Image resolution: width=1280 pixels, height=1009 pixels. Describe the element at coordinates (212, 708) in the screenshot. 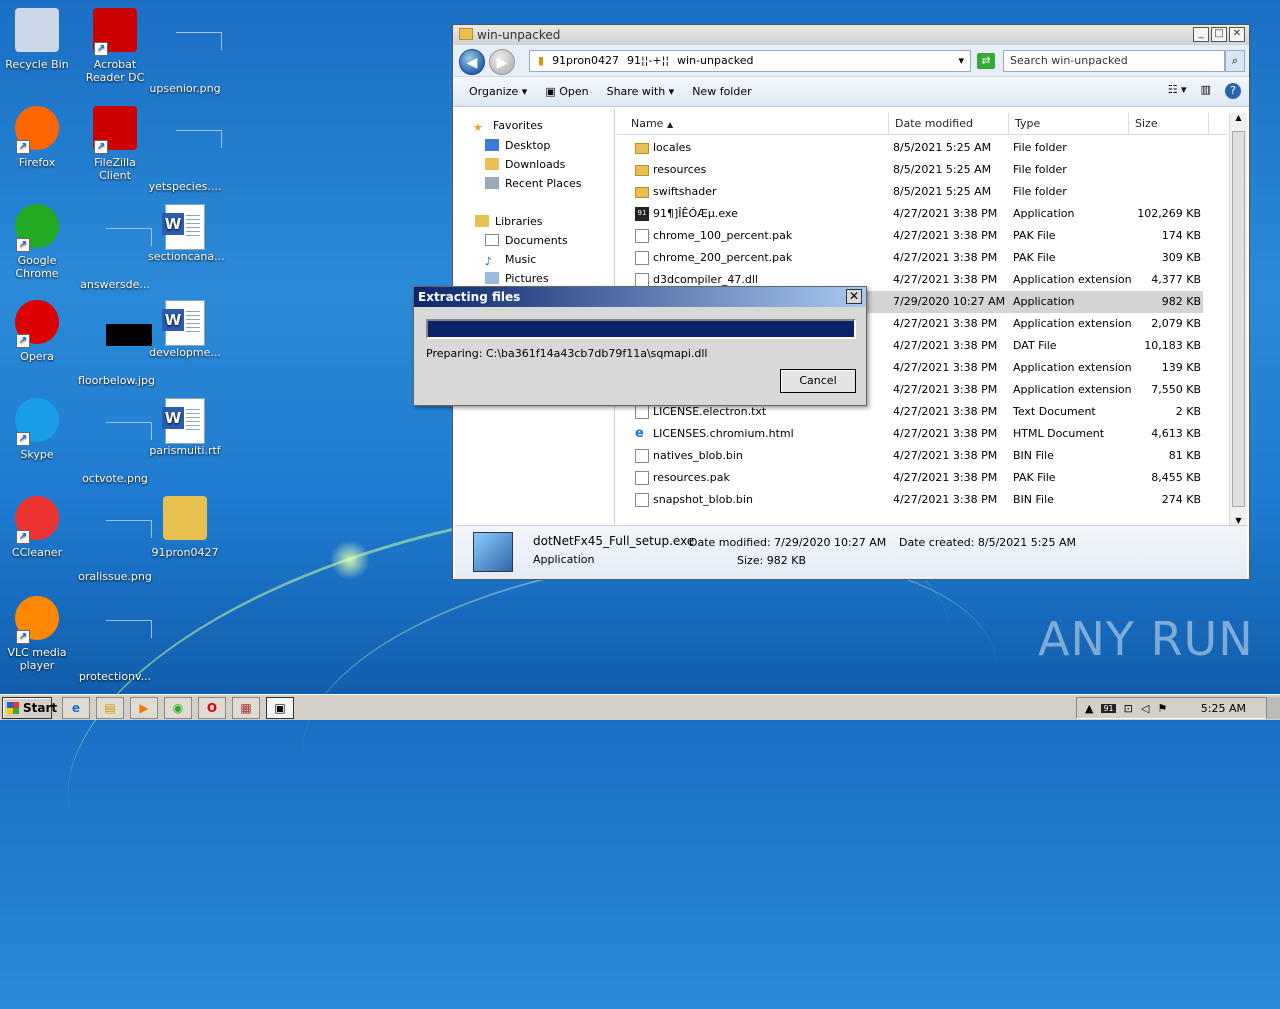

I see `opera-taskbar-icon: O` at that location.